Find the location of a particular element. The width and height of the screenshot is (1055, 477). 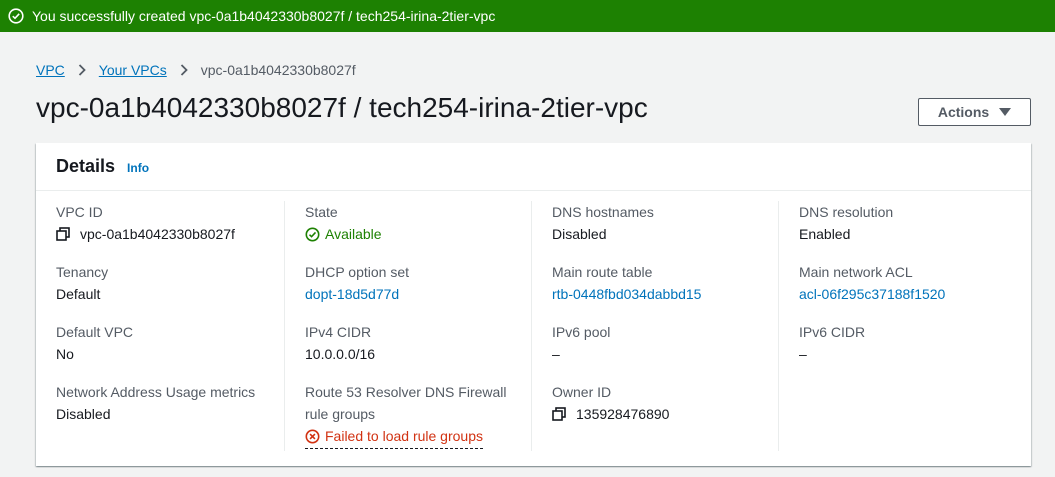

main-network-acl-link: acl-06f295c37188f1520 is located at coordinates (872, 294).